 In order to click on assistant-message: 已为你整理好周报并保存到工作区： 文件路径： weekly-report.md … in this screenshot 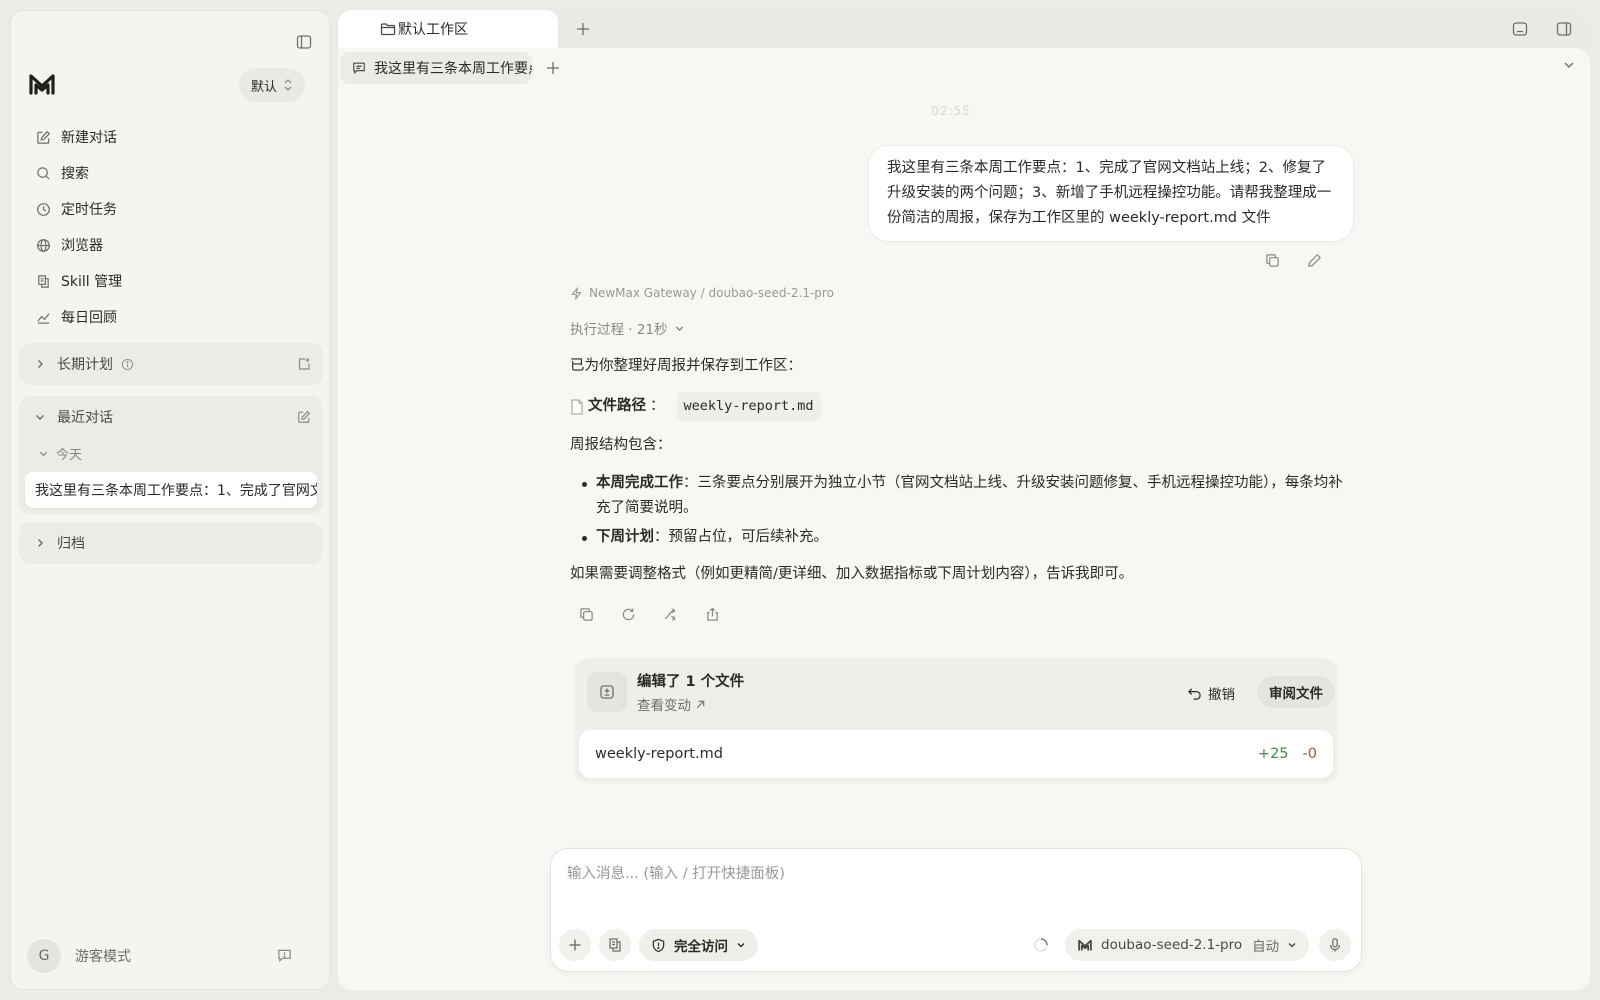, I will do `click(960, 477)`.